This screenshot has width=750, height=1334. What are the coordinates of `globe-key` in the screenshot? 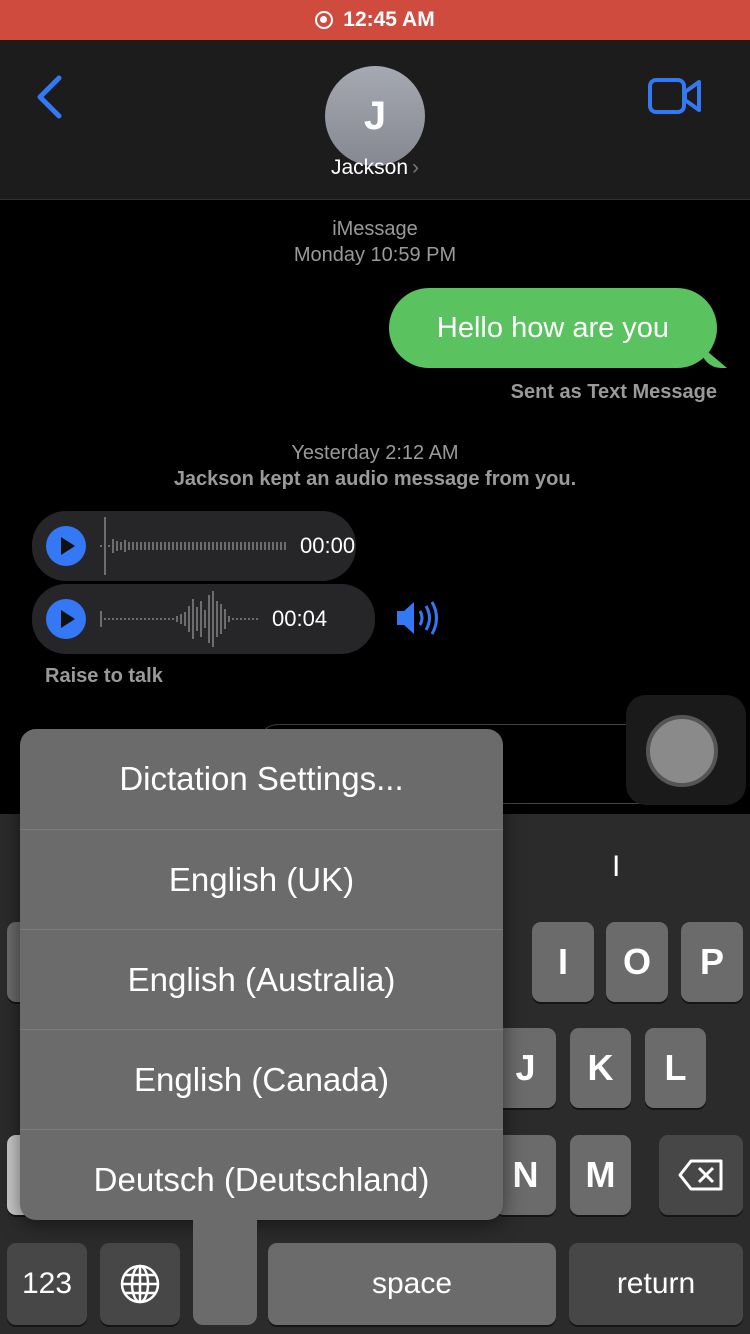 It's located at (140, 1284).